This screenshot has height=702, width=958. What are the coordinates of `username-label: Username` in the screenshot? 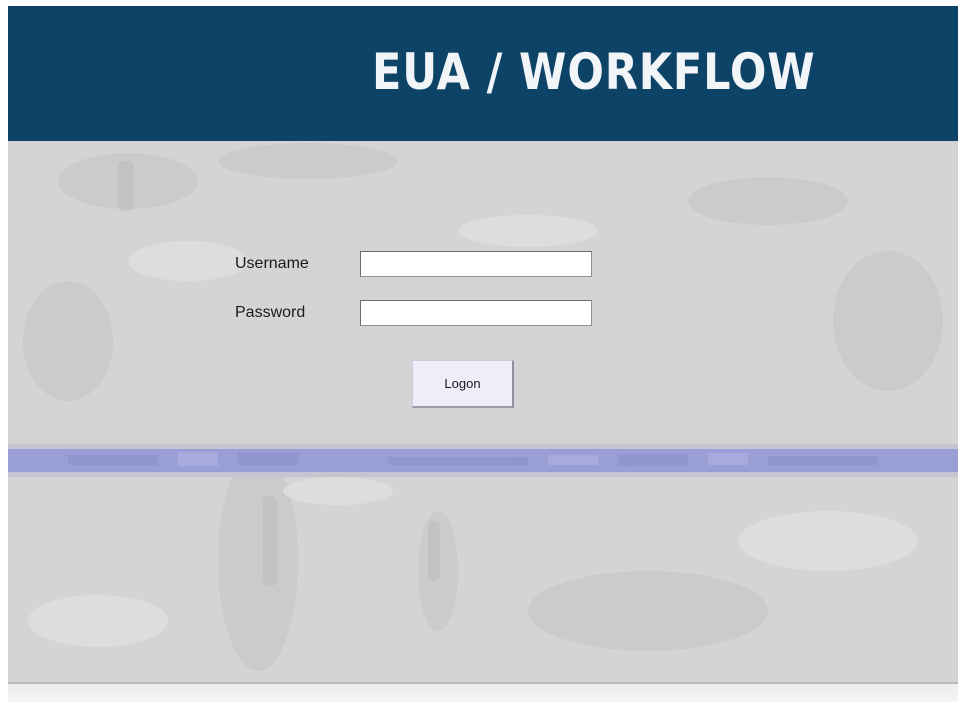 It's located at (272, 263).